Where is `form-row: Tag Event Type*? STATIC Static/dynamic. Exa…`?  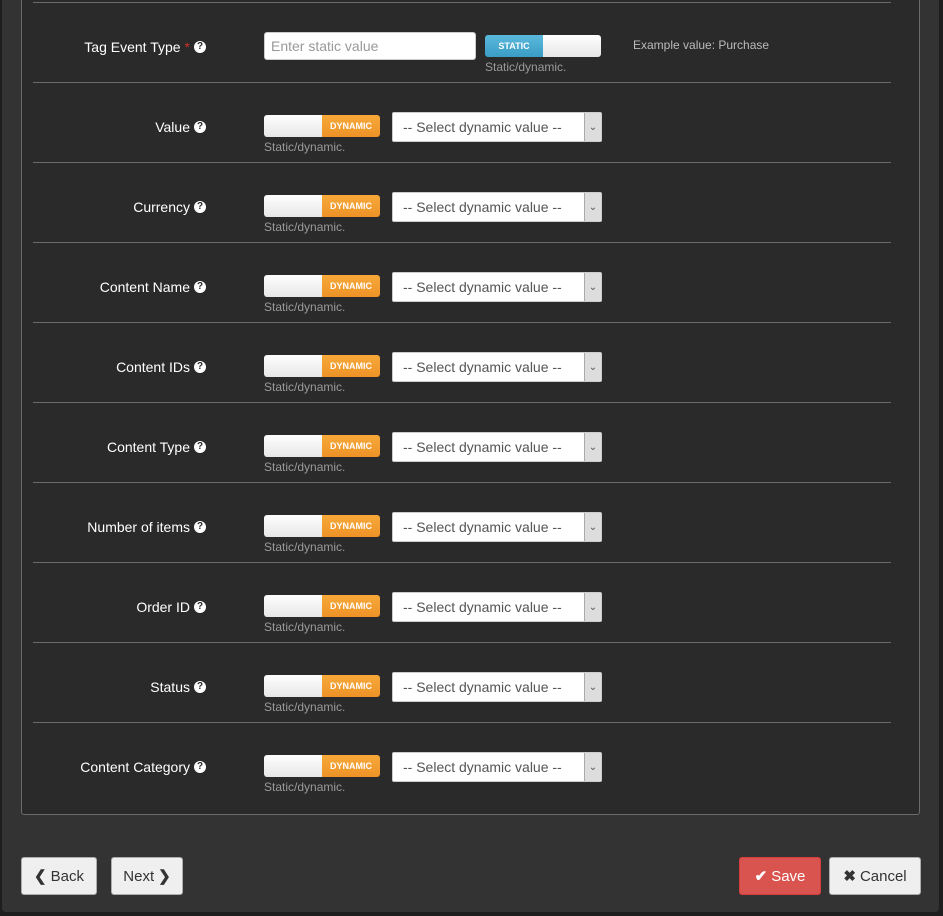
form-row: Tag Event Type*? STATIC Static/dynamic. Exa… is located at coordinates (462, 42).